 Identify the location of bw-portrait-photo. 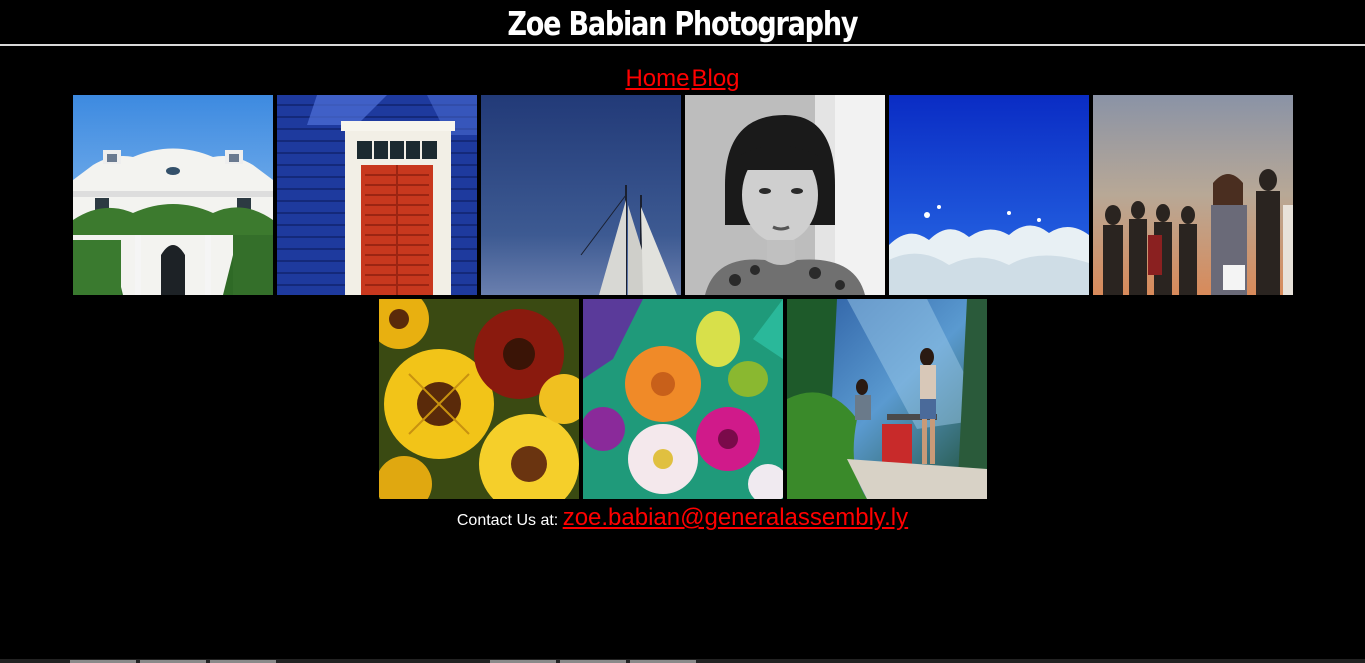
(784, 195).